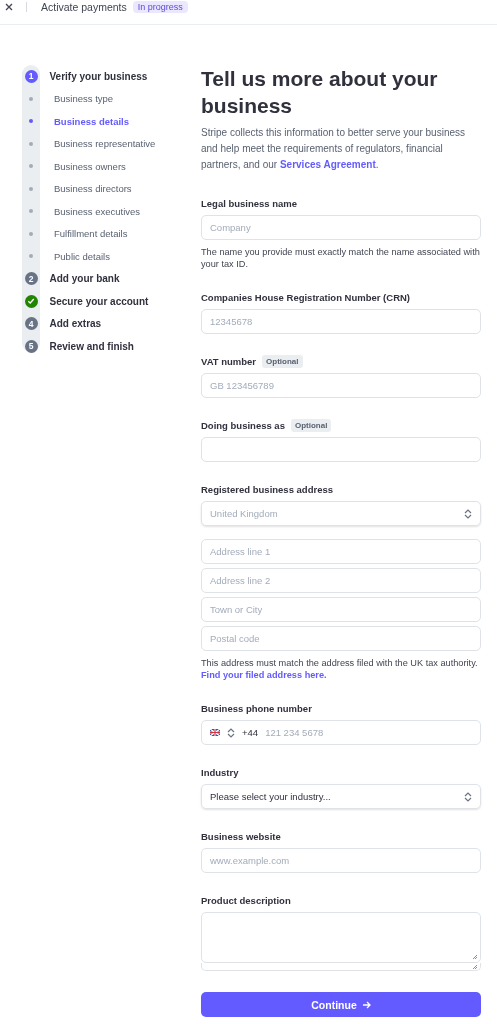  What do you see at coordinates (97, 211) in the screenshot?
I see `substep-link: Business executives` at bounding box center [97, 211].